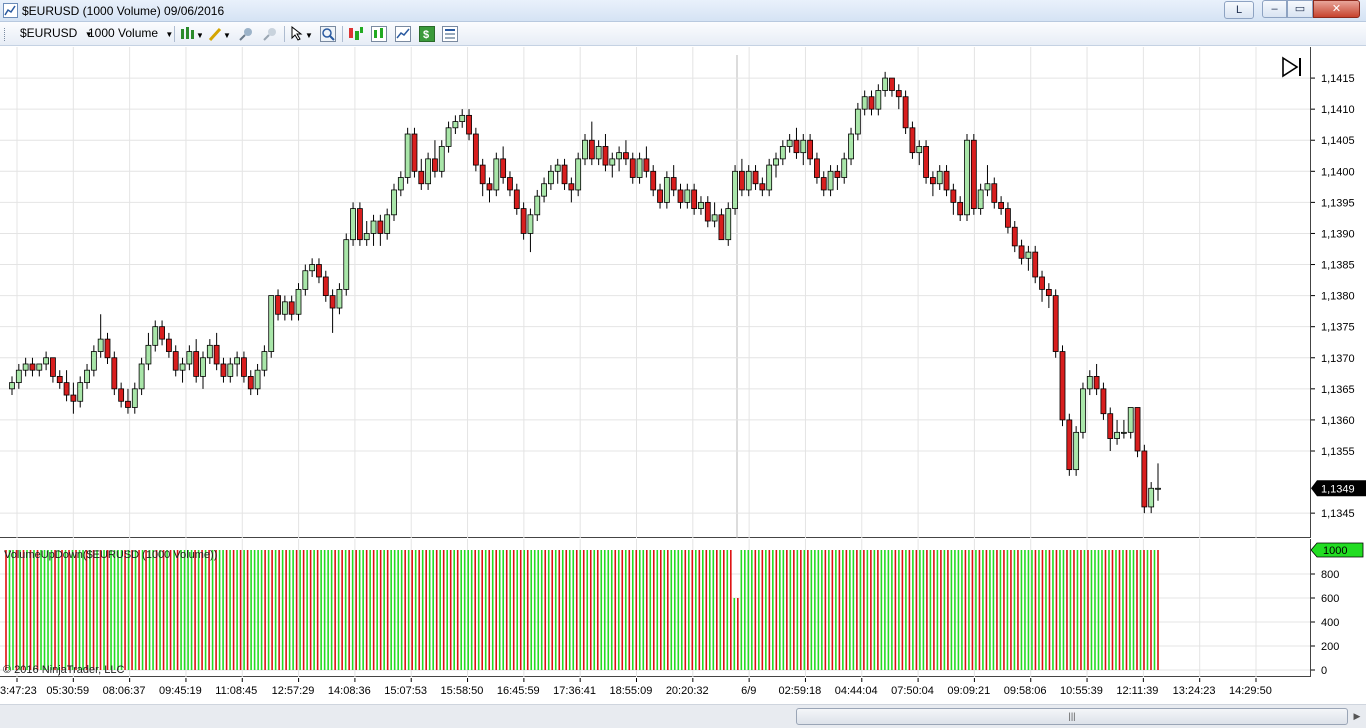 This screenshot has width=1366, height=728. I want to click on price-axis-label: 1,1355, so click(1338, 452).